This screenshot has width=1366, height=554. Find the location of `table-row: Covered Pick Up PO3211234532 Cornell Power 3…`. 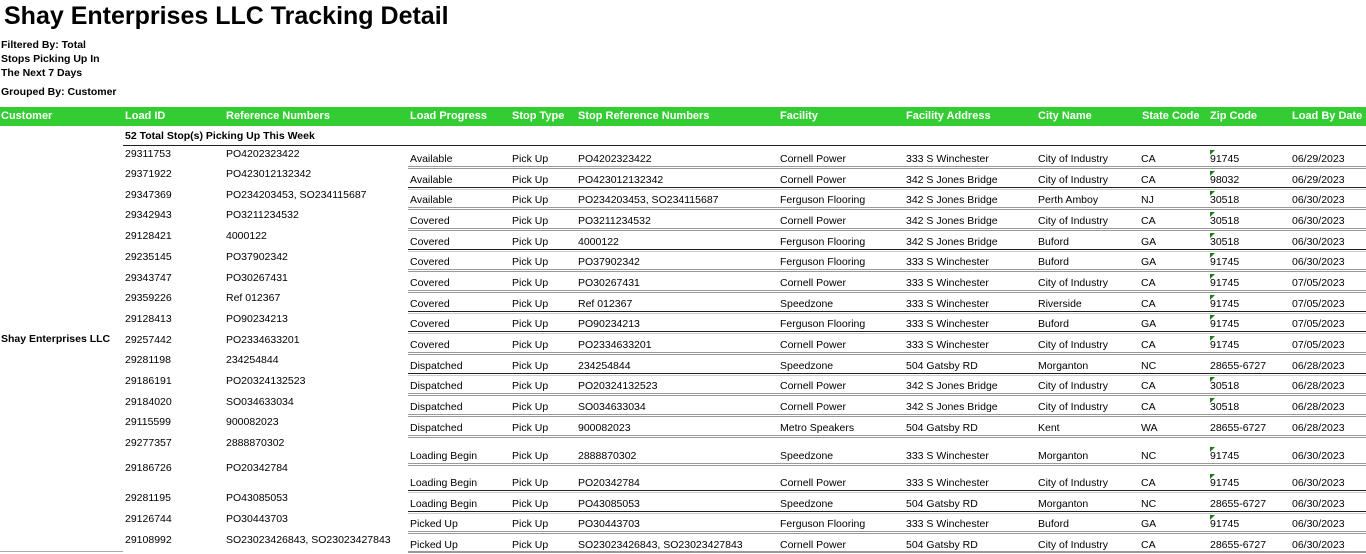

table-row: Covered Pick Up PO3211234532 Cornell Power 3… is located at coordinates (887, 218).